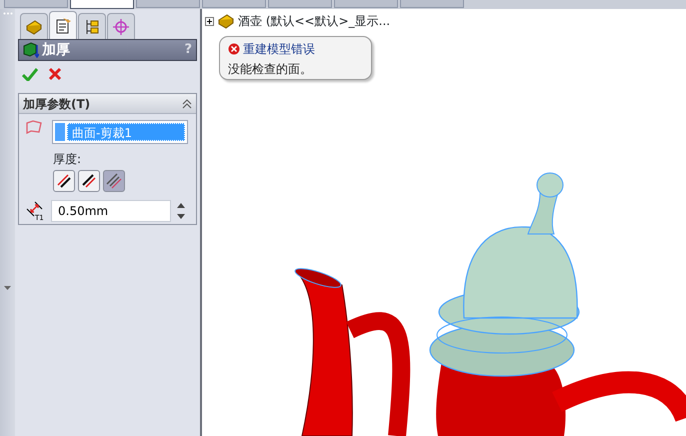  I want to click on feature-tree-icon, so click(34, 27).